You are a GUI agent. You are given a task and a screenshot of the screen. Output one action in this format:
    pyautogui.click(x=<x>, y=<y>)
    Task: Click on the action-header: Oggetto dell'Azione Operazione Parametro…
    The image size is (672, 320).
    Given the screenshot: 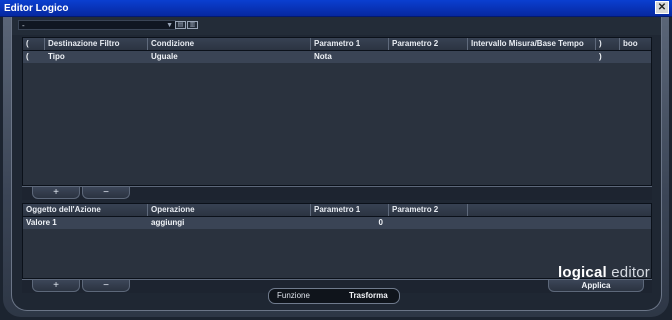 What is the action you would take?
    pyautogui.click(x=337, y=210)
    